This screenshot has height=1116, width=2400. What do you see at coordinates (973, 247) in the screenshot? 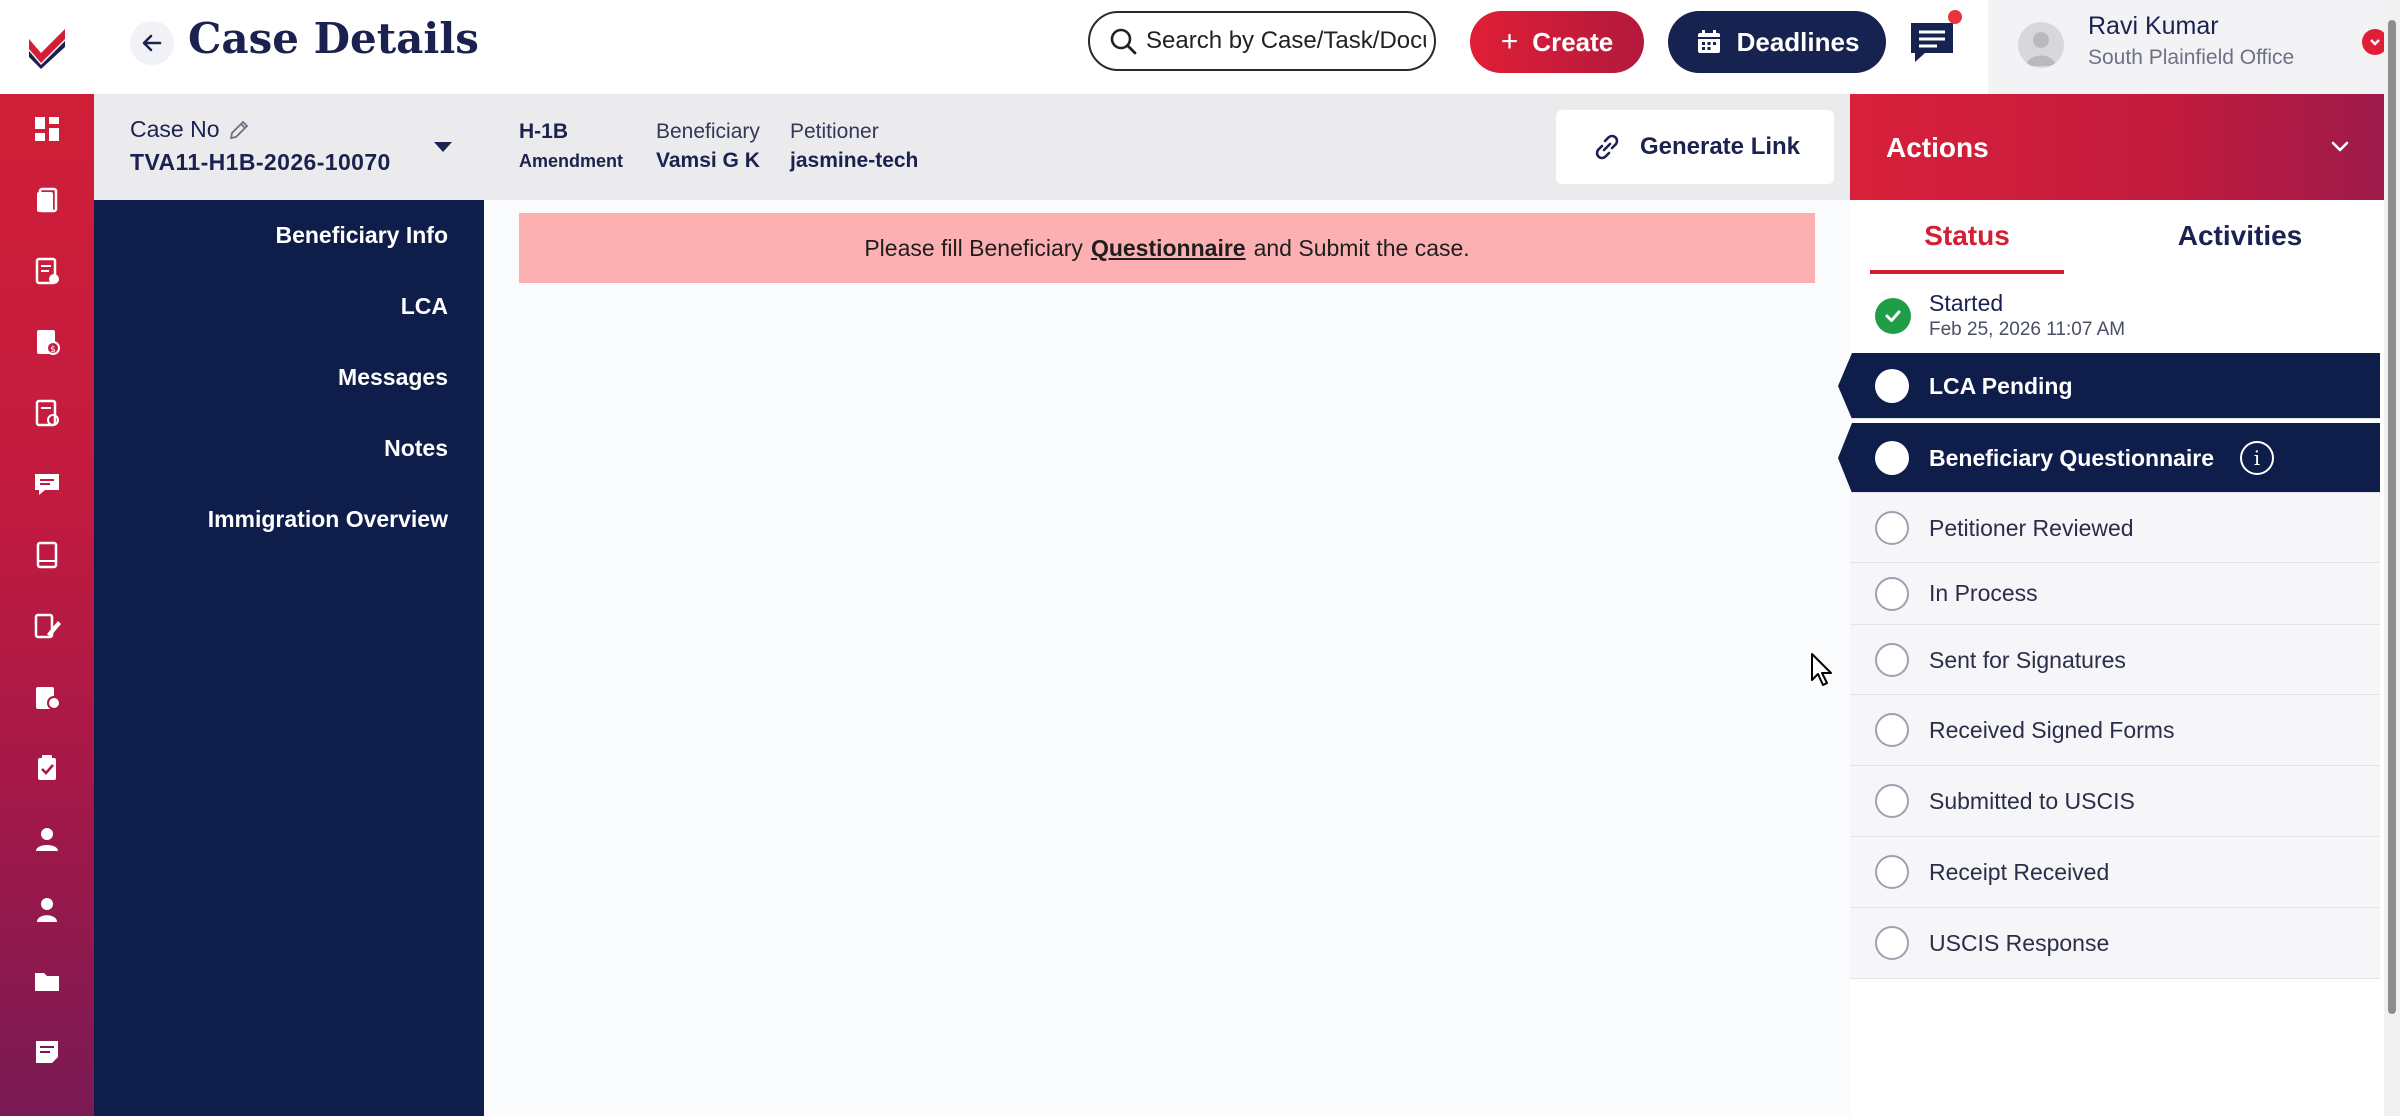
I see `alert-prefix: Please fill Beneficiary` at bounding box center [973, 247].